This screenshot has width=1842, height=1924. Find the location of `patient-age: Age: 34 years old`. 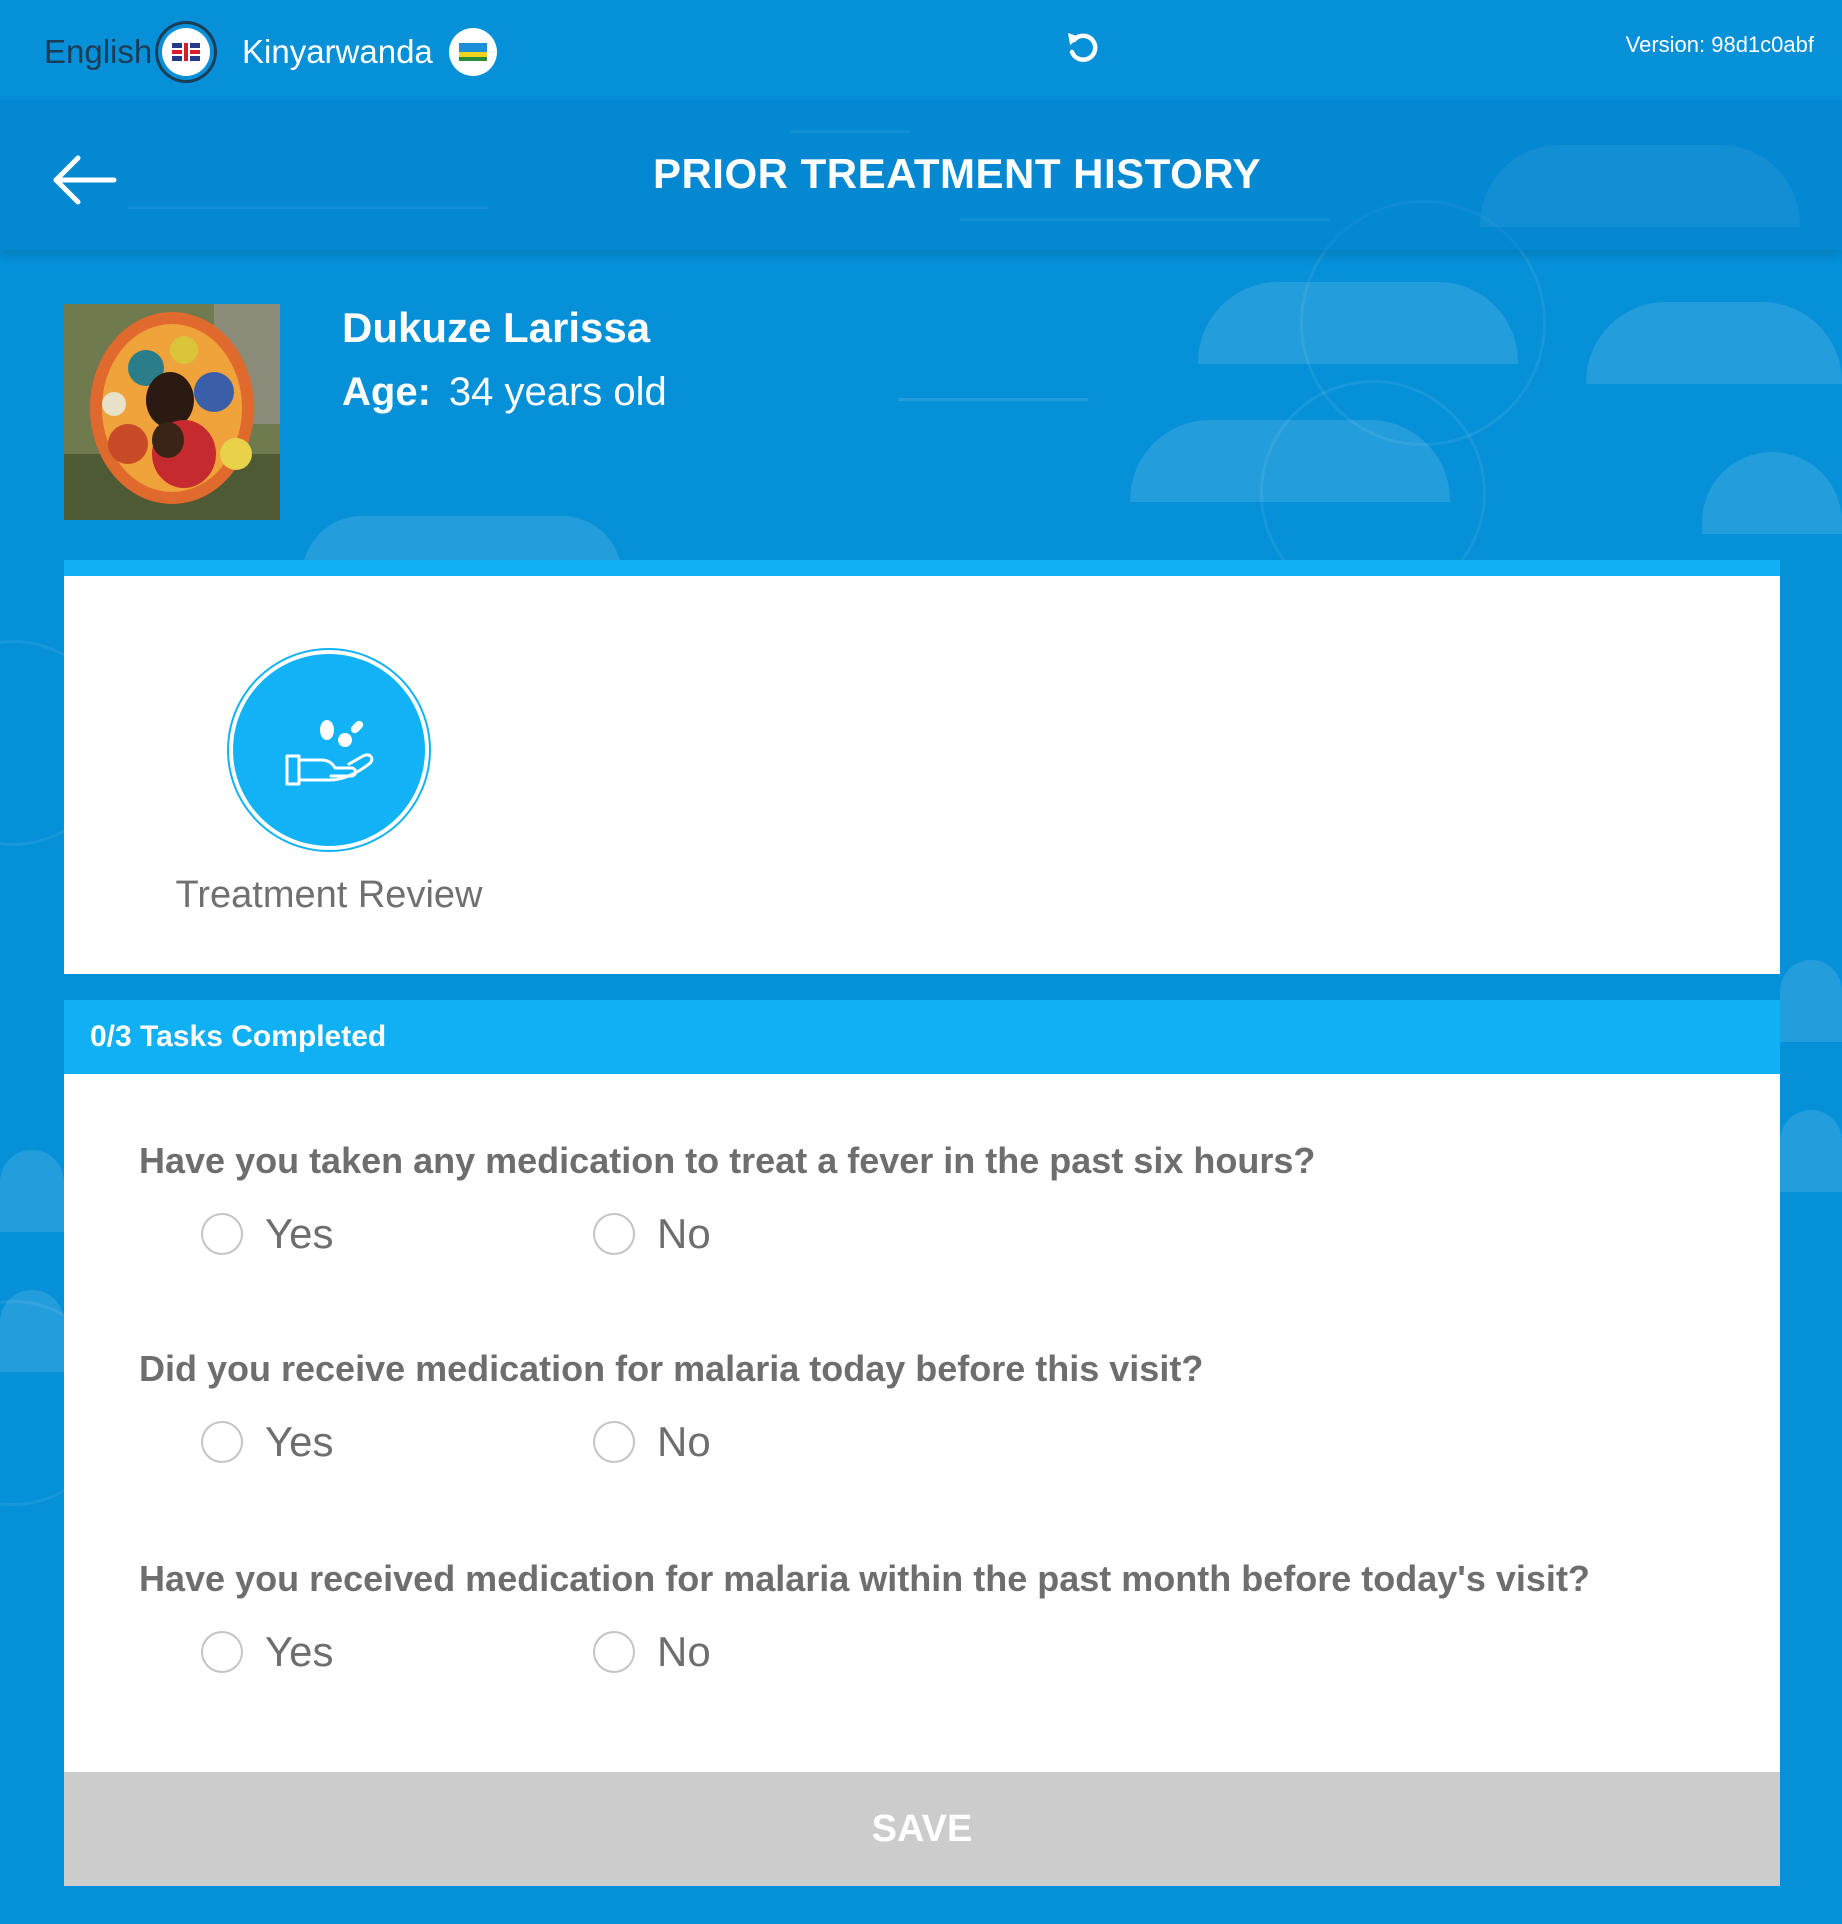

patient-age: Age: 34 years old is located at coordinates (504, 392).